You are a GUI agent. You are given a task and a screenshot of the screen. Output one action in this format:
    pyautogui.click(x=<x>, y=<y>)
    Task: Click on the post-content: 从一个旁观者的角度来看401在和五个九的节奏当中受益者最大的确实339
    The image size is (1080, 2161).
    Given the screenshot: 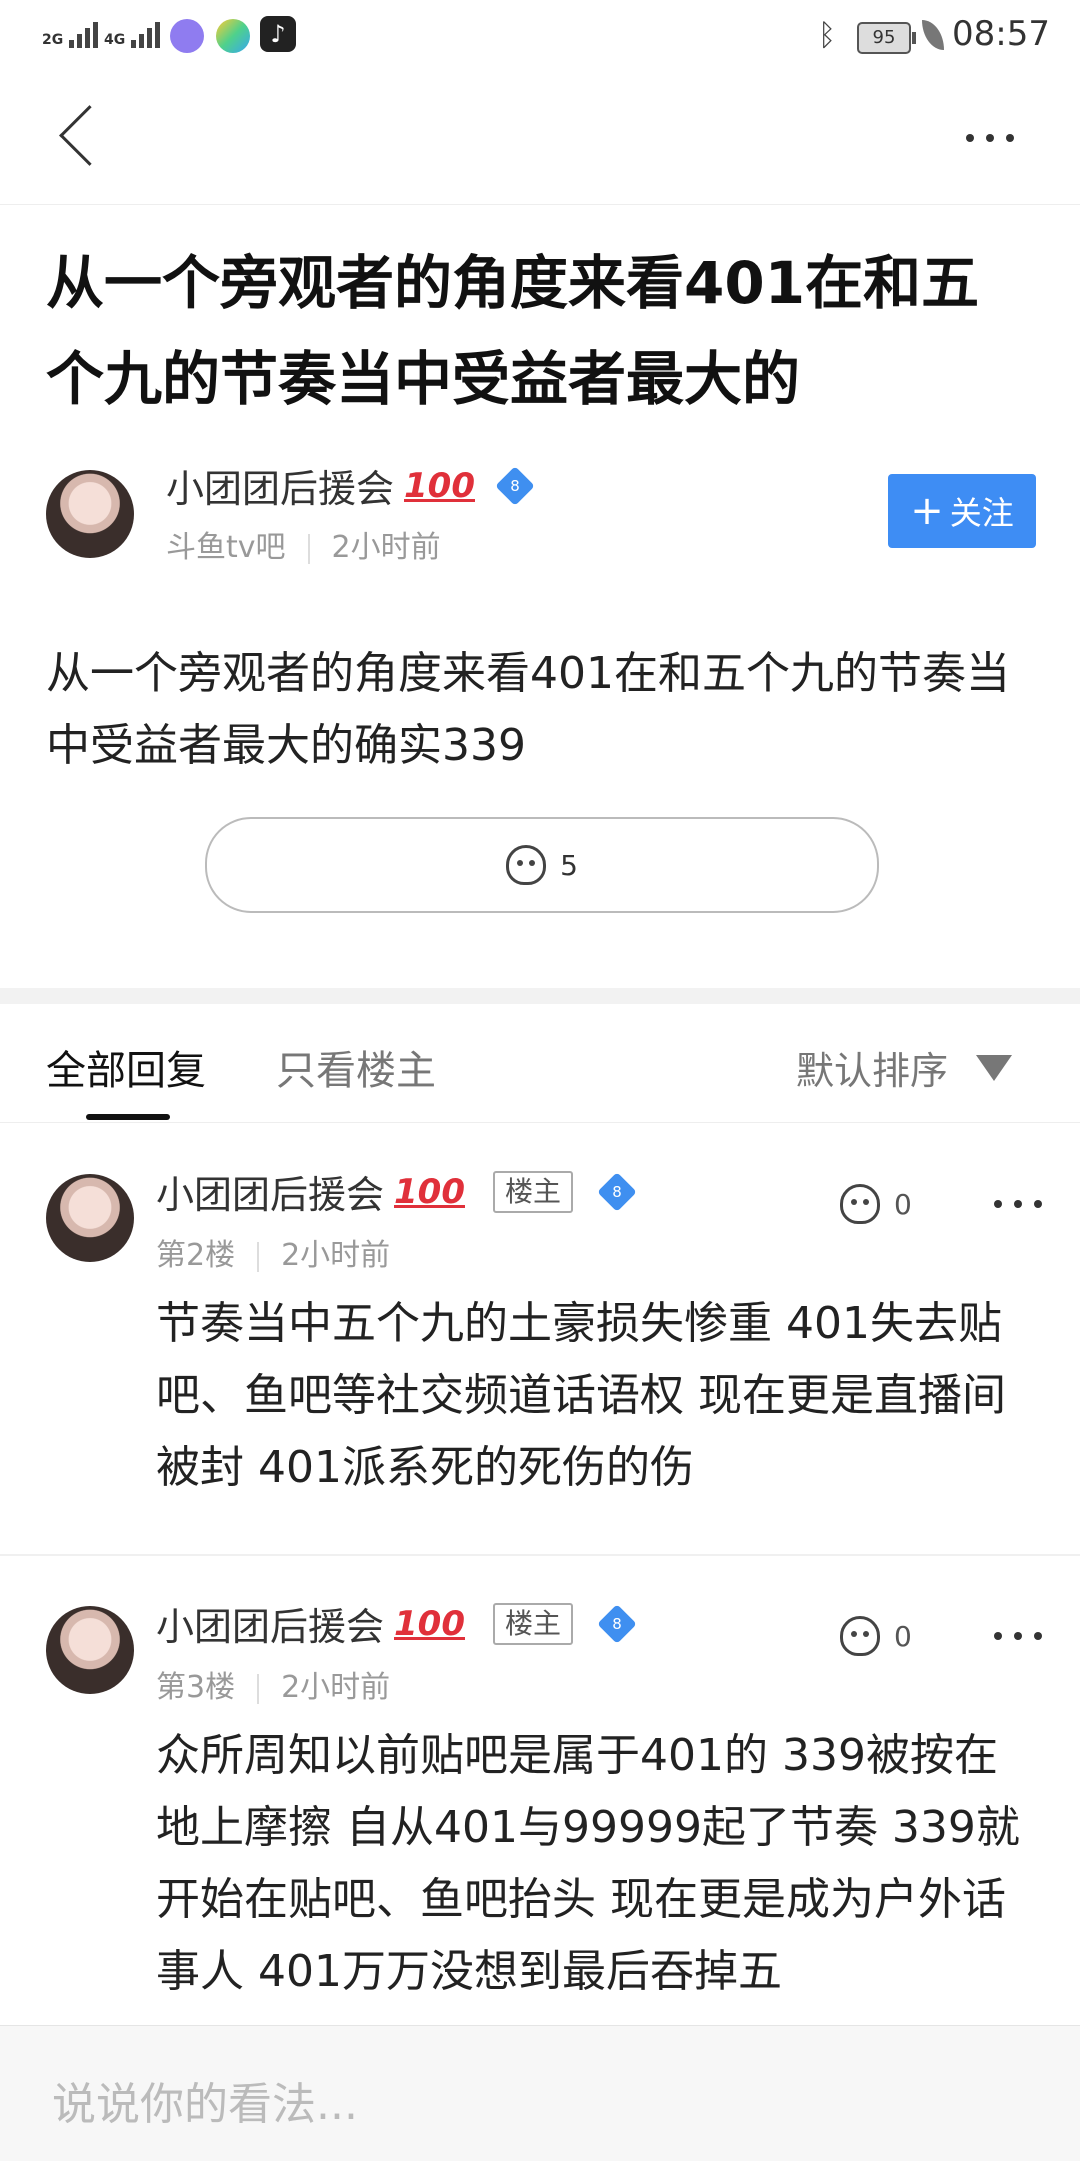 What is the action you would take?
    pyautogui.click(x=528, y=709)
    